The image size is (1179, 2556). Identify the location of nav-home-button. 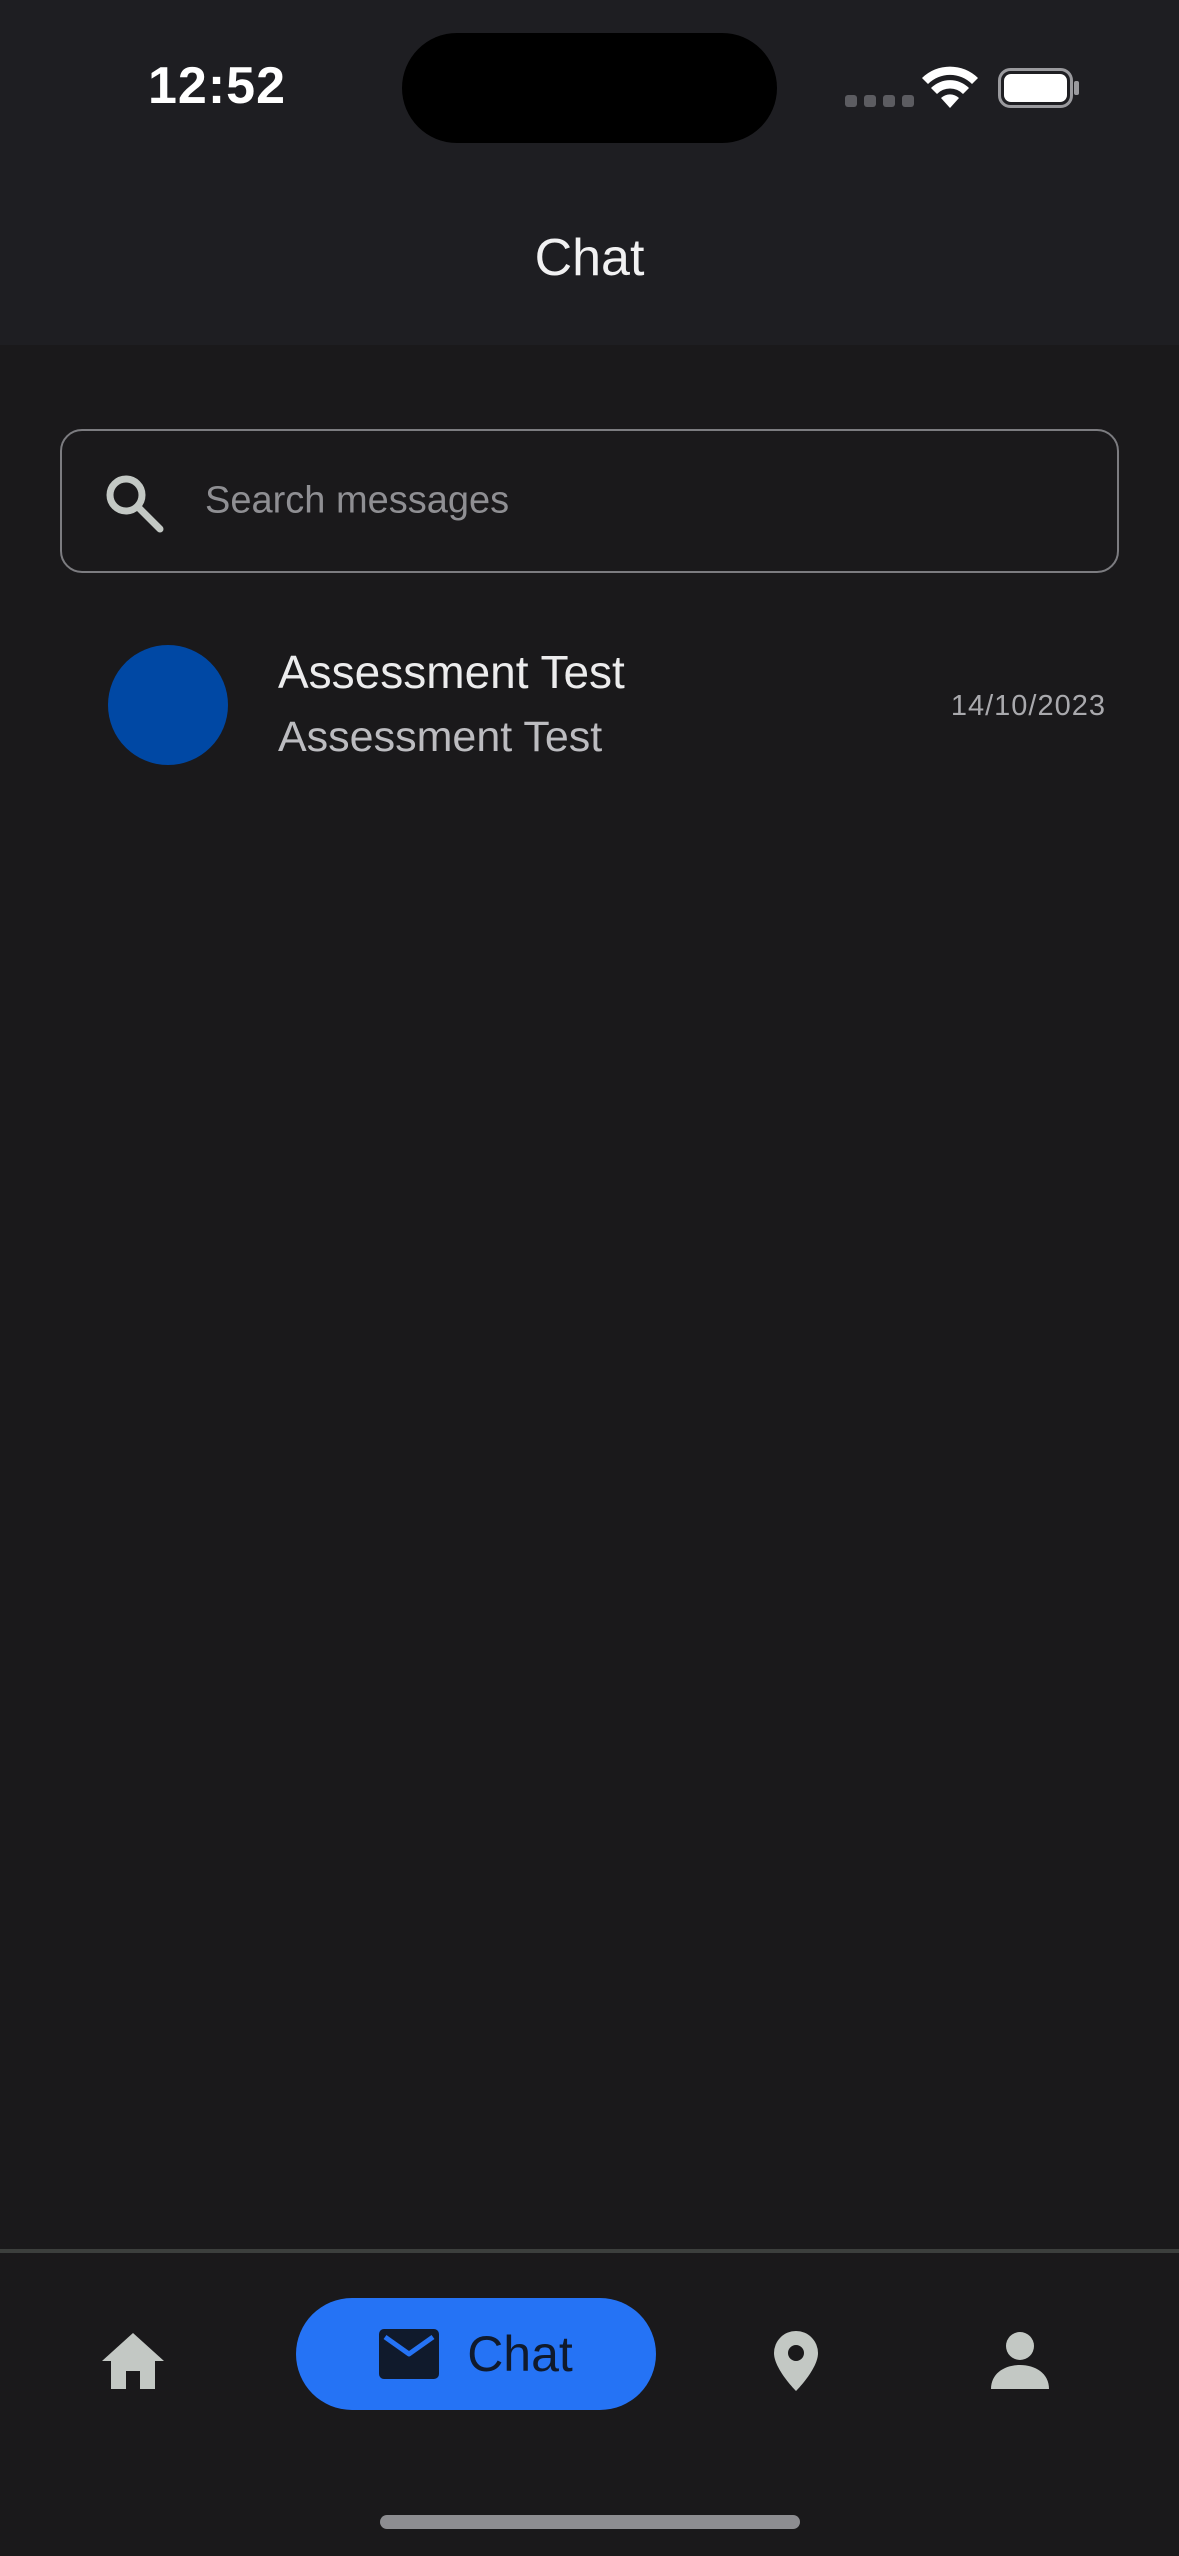
(133, 2361).